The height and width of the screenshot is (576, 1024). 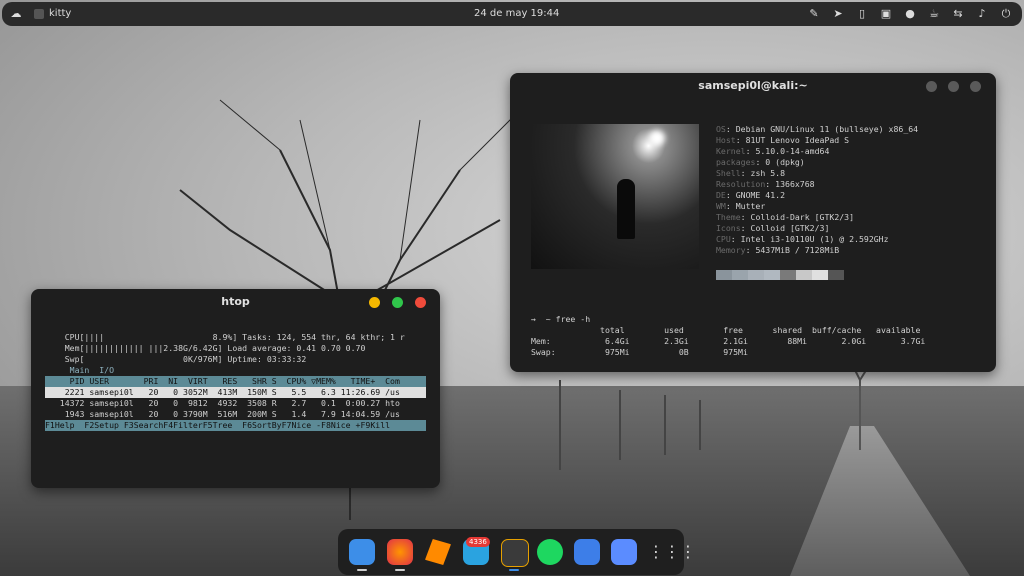 What do you see at coordinates (235, 370) in the screenshot?
I see `htop-tabs: Main I/O` at bounding box center [235, 370].